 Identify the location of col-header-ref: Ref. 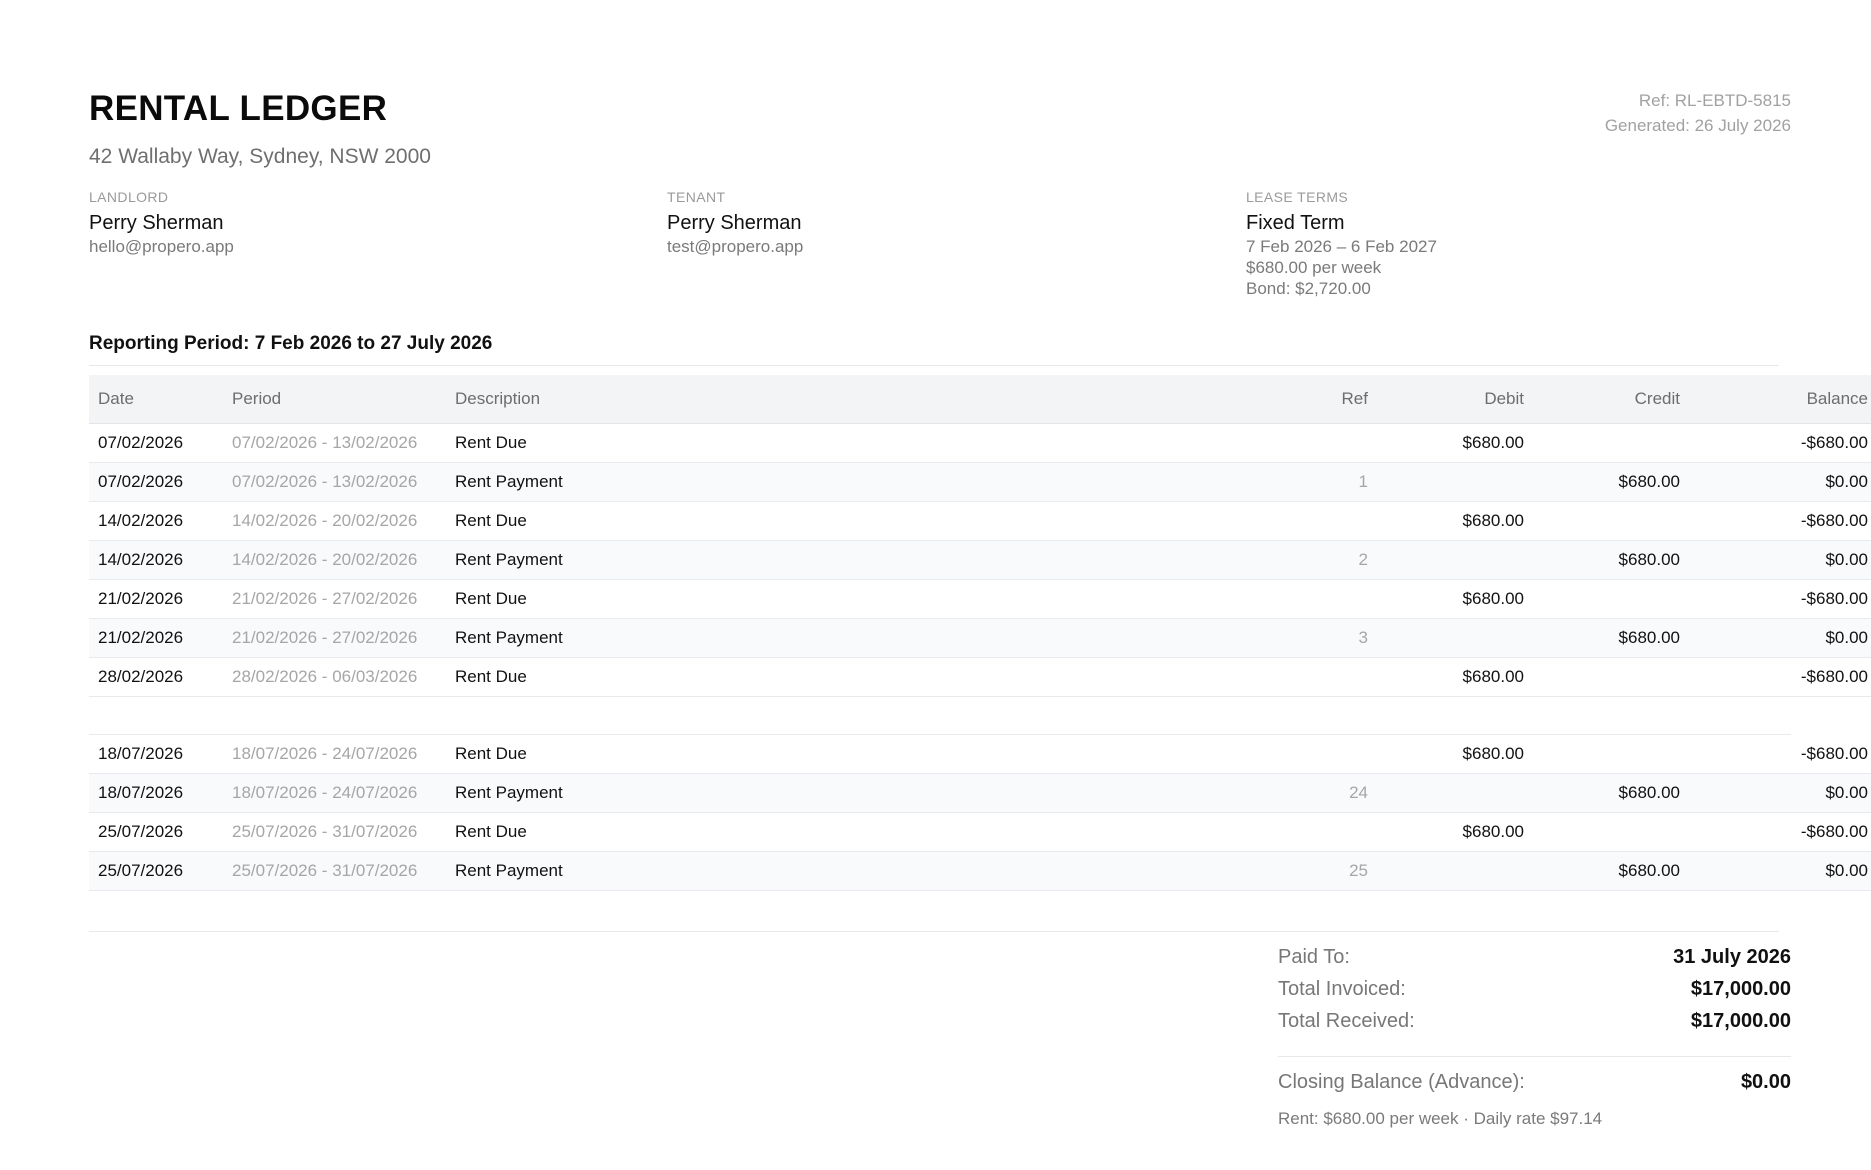
(1280, 399).